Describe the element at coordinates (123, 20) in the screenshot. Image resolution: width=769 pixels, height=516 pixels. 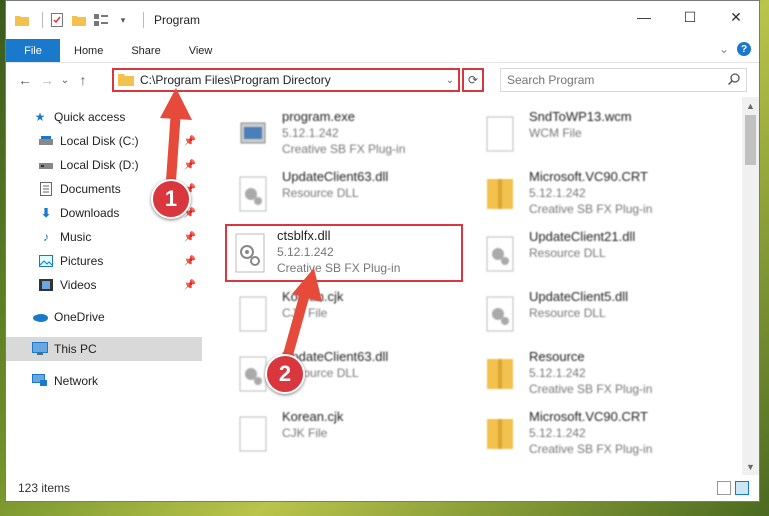
I see `customize-toolbar-icon: ▾` at that location.